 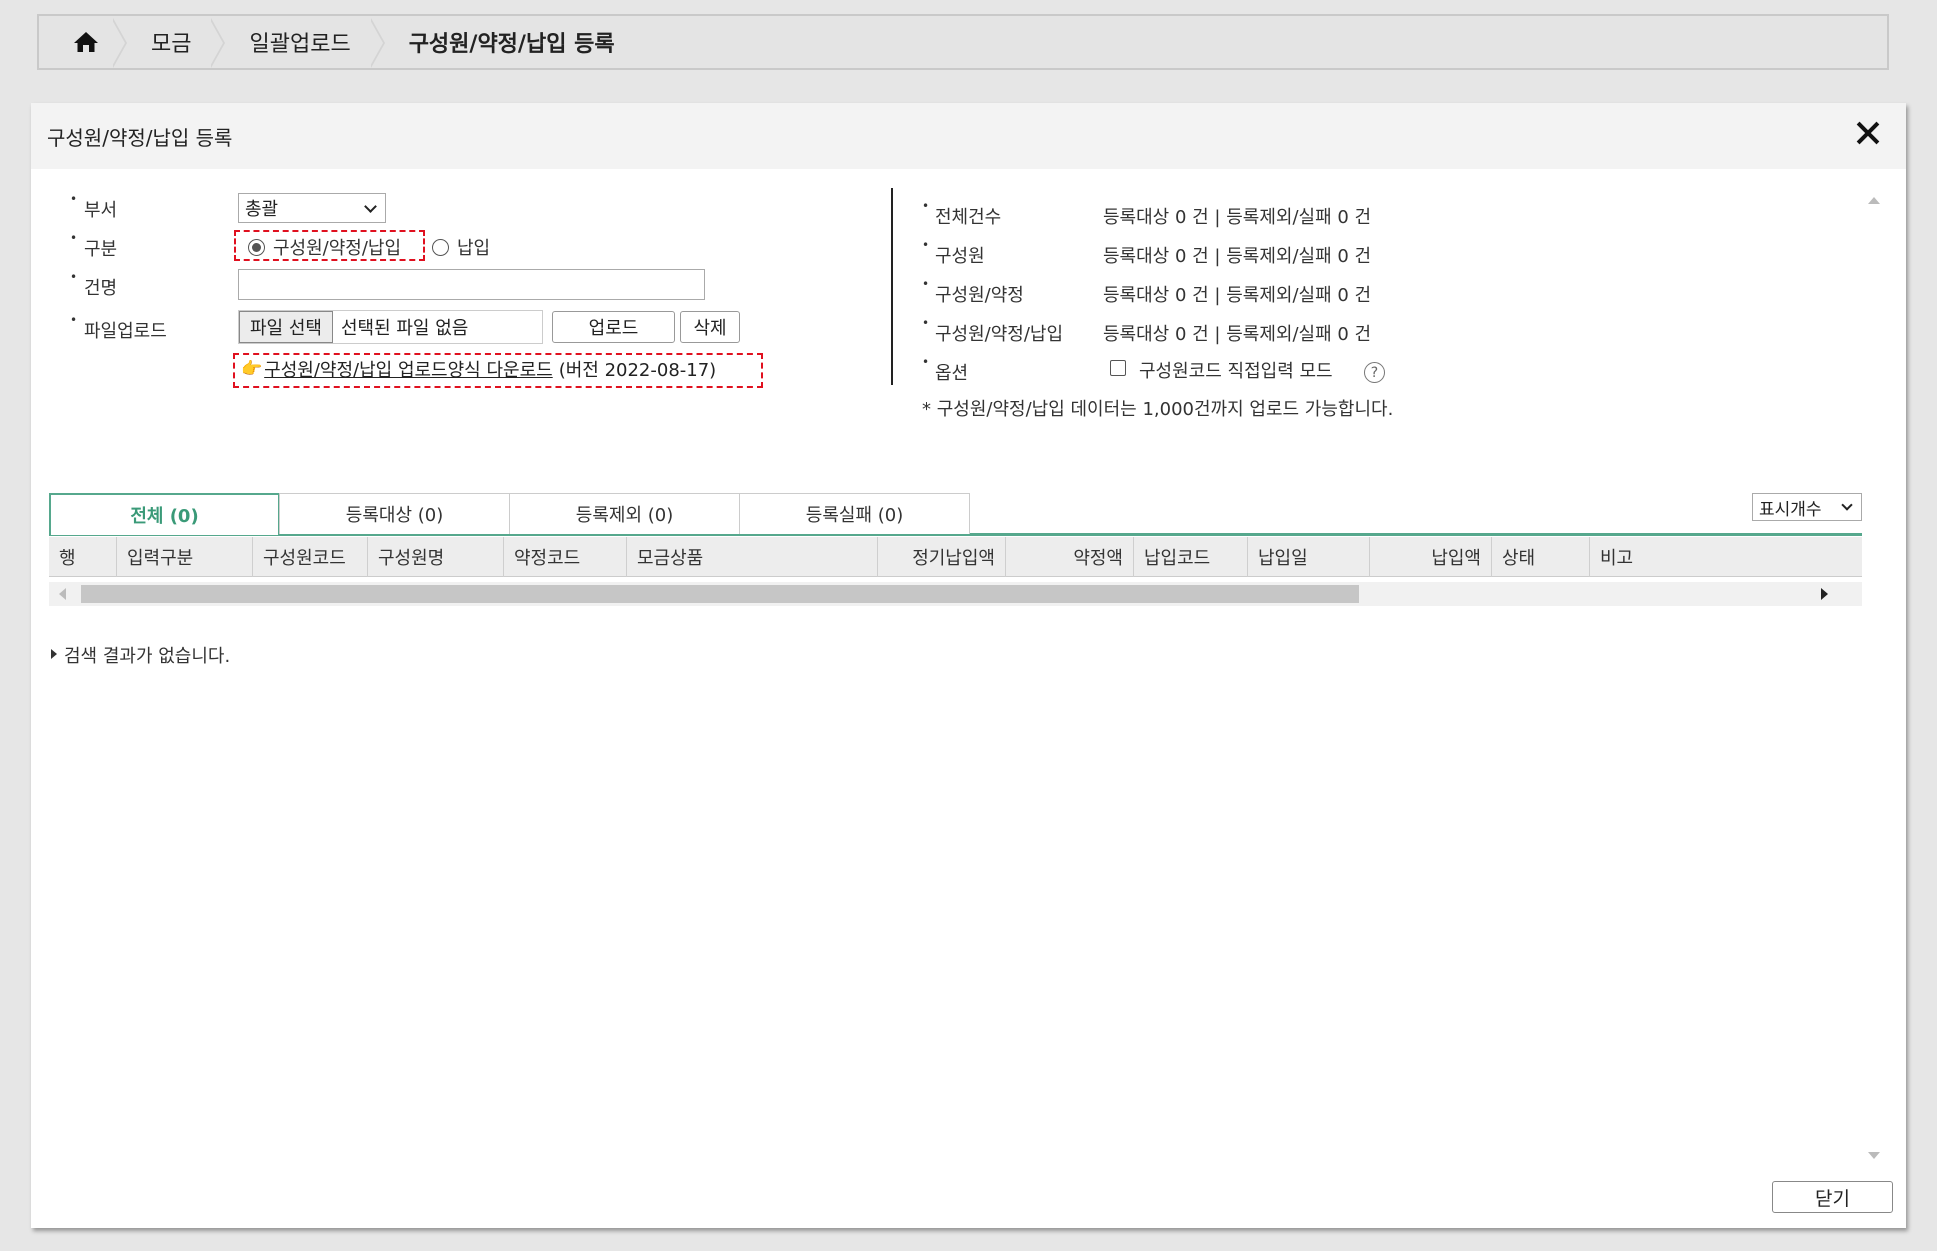 I want to click on template-version: (버전 2022-08-17), so click(x=637, y=370).